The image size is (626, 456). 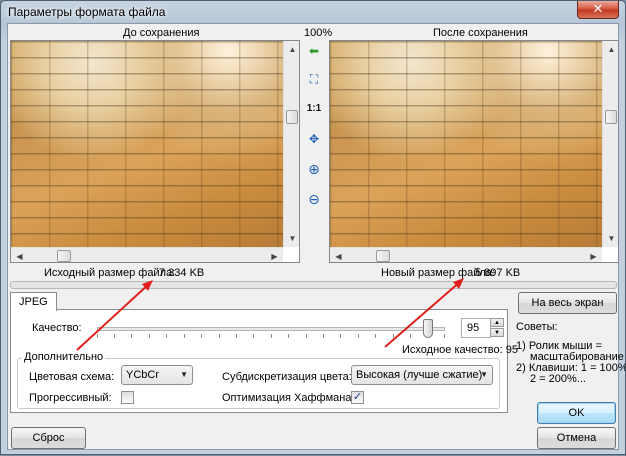 I want to click on huffman-label: Оптимизация Хаффмана:, so click(x=288, y=398).